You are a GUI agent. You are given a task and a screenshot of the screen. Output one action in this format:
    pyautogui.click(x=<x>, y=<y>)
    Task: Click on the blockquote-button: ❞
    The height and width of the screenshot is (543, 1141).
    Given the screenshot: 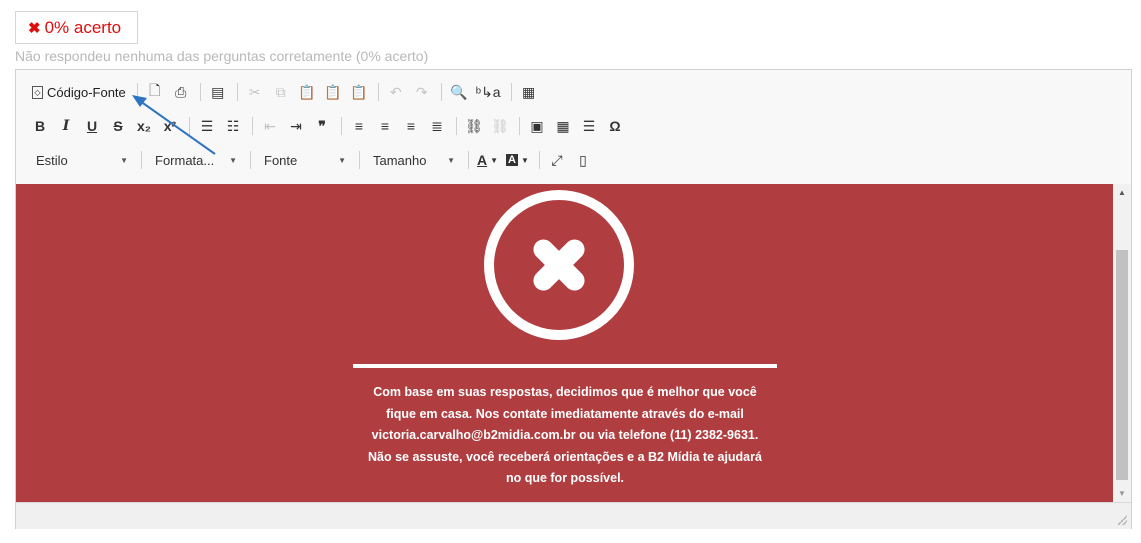 What is the action you would take?
    pyautogui.click(x=322, y=126)
    